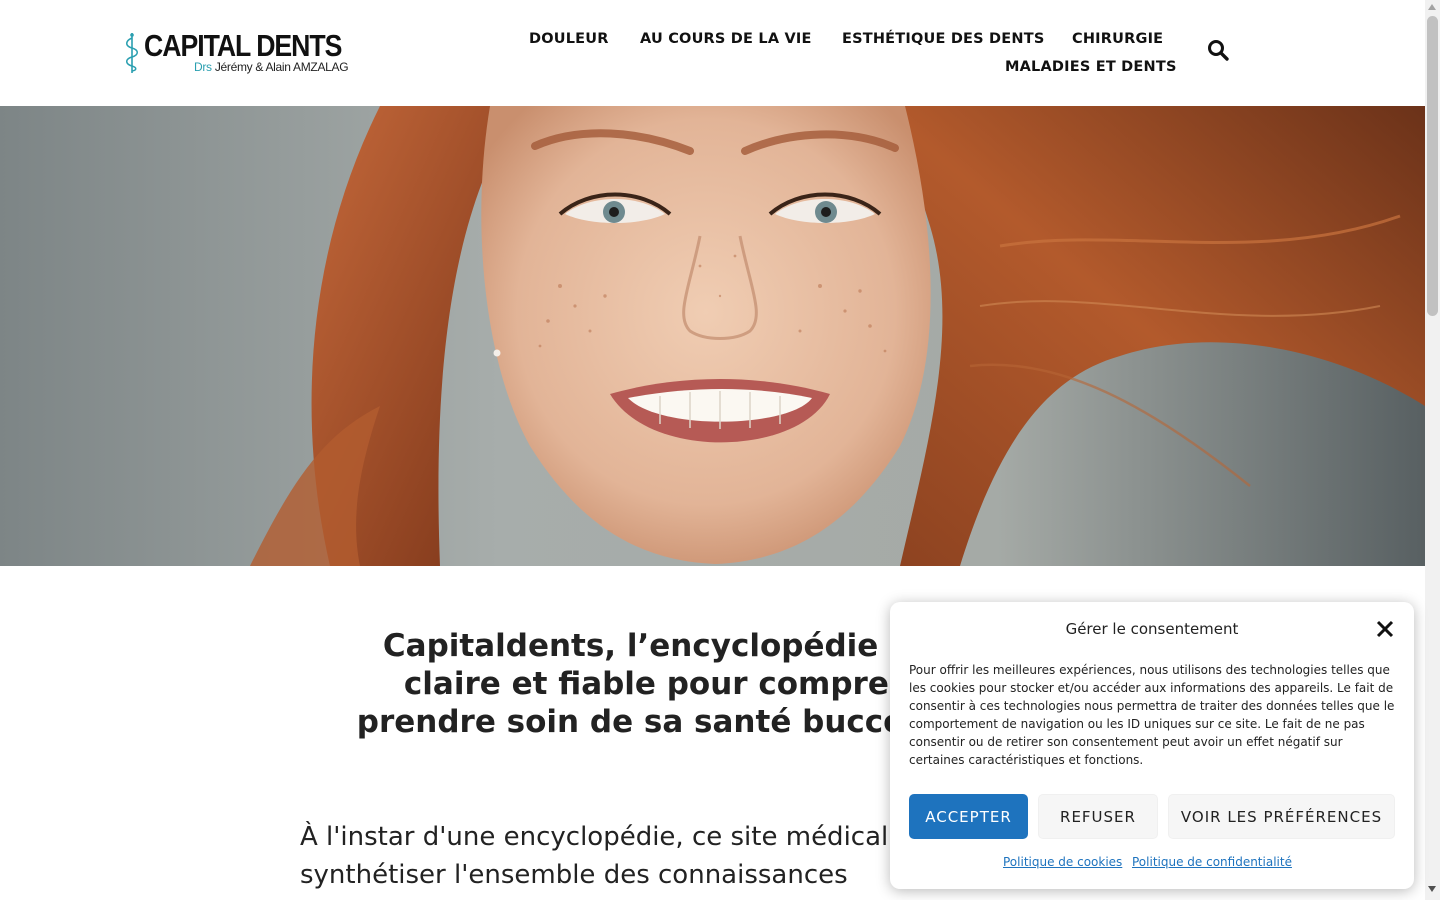 The width and height of the screenshot is (1440, 900). Describe the element at coordinates (1432, 450) in the screenshot. I see `page-scrollbar` at that location.